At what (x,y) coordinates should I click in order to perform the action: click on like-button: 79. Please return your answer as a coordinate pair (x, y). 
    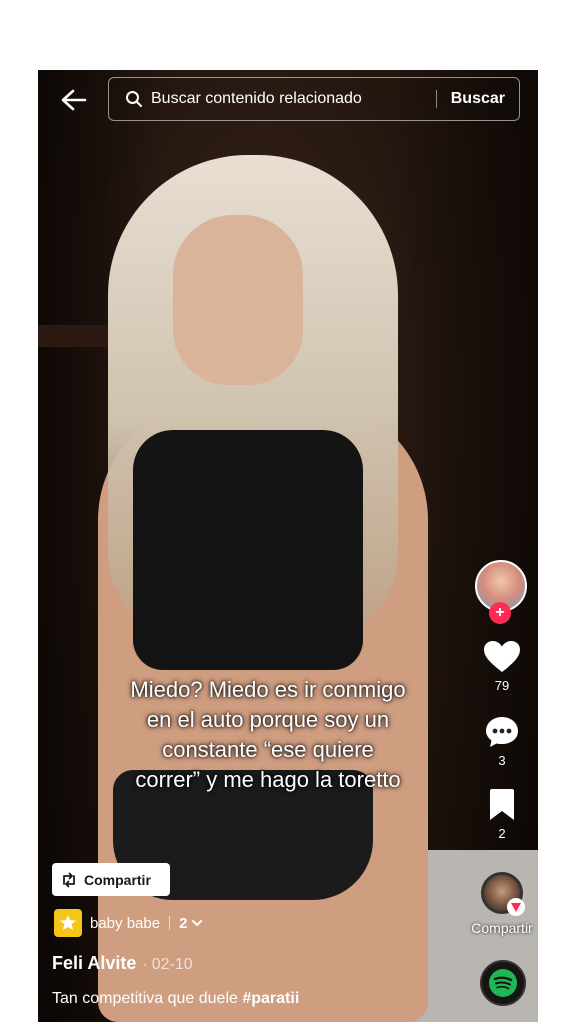
    Looking at the image, I should click on (502, 666).